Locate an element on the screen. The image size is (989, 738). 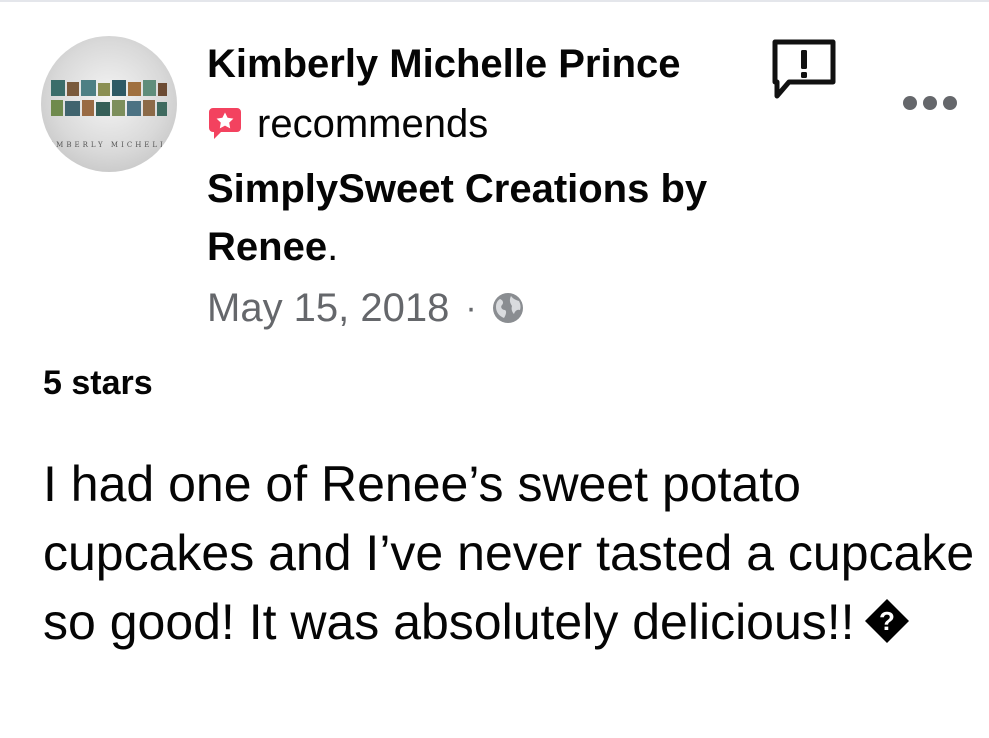
author-avatar: KIMBERLY MICHELLE is located at coordinates (109, 104).